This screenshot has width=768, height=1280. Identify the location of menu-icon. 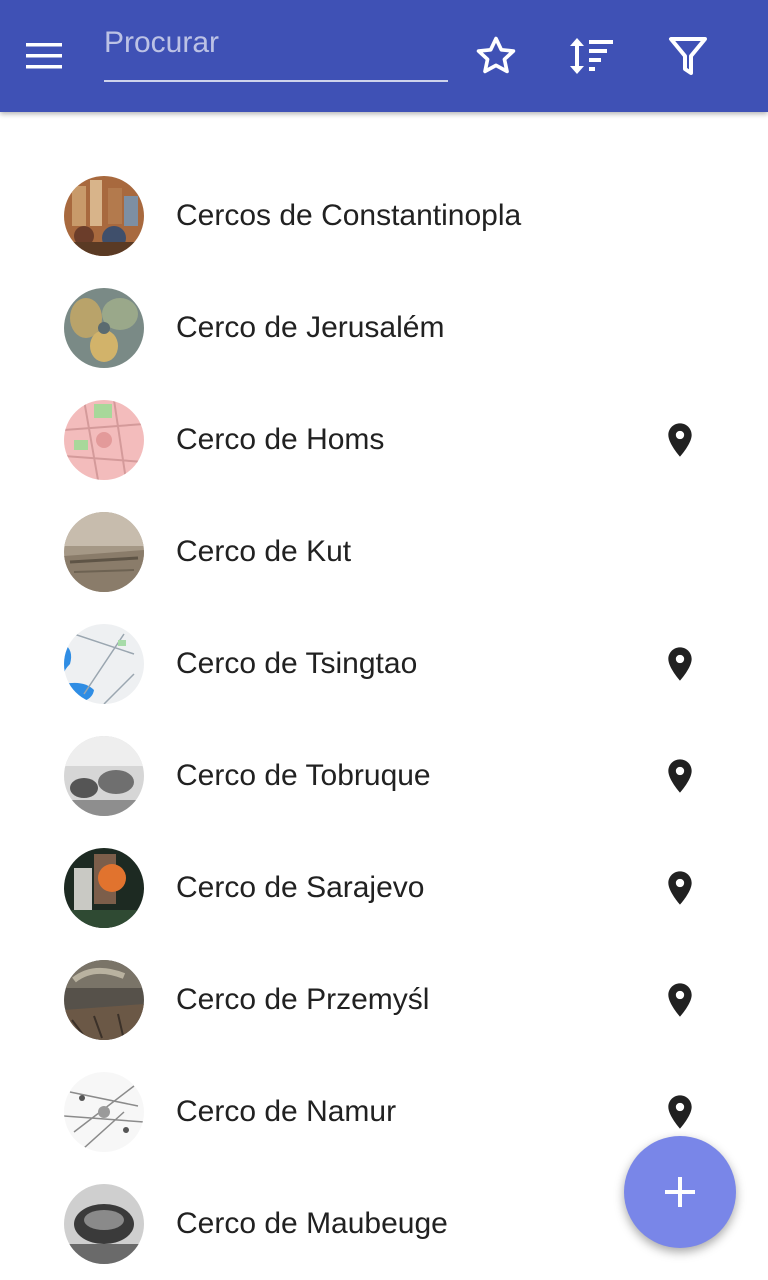
(44, 56).